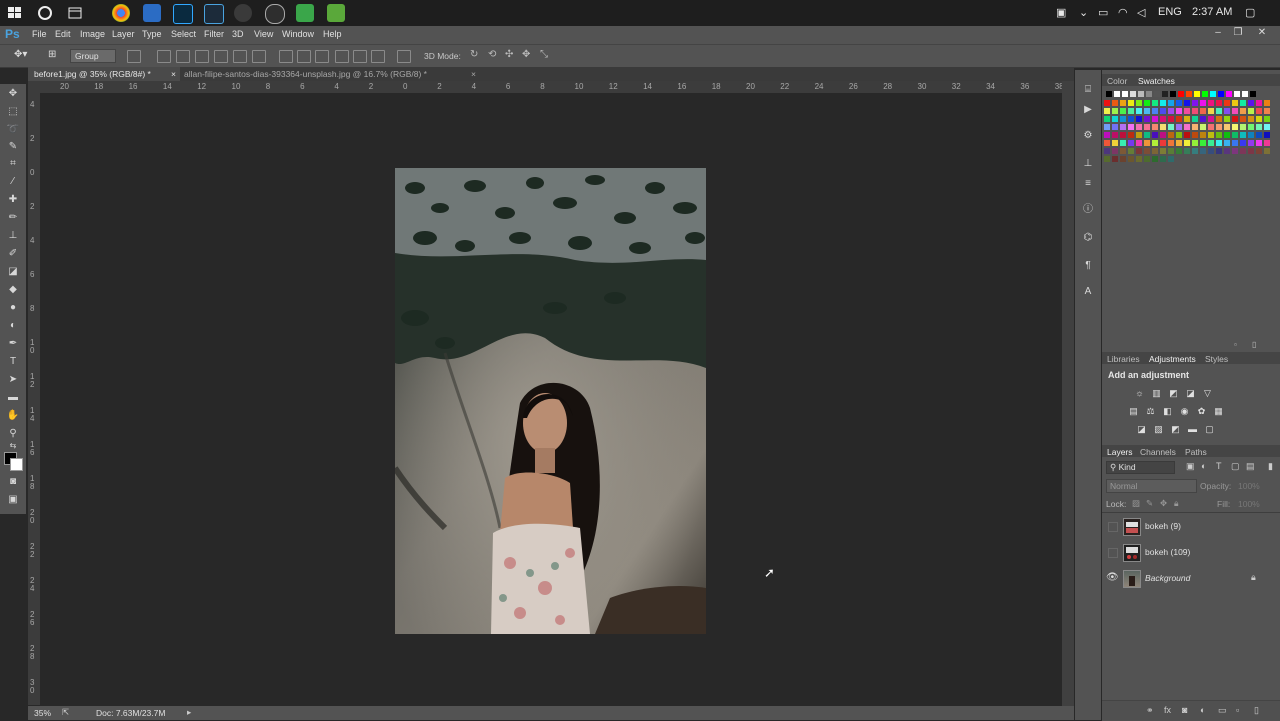 This screenshot has height=721, width=1280. What do you see at coordinates (1203, 466) in the screenshot?
I see `filter-adjustment-icon: ◐` at bounding box center [1203, 466].